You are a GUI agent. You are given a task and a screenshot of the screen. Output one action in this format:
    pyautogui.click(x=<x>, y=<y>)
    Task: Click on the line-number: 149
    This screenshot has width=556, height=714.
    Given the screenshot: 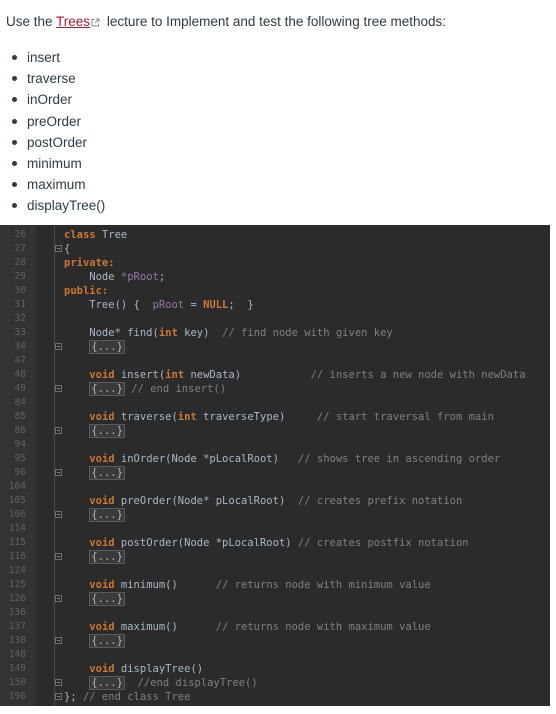 What is the action you would take?
    pyautogui.click(x=17, y=668)
    